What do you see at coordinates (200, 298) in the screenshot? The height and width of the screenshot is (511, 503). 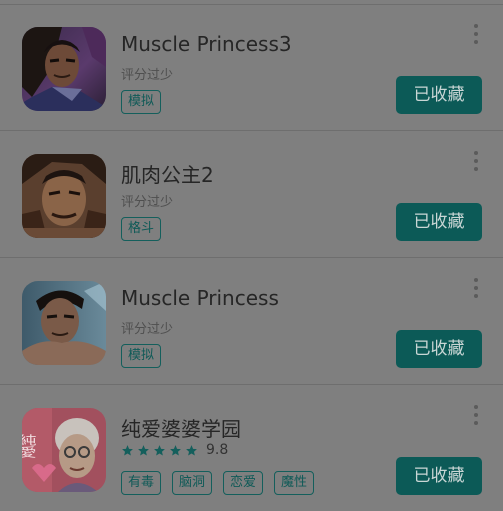 I see `app-title: Muscle Princess` at bounding box center [200, 298].